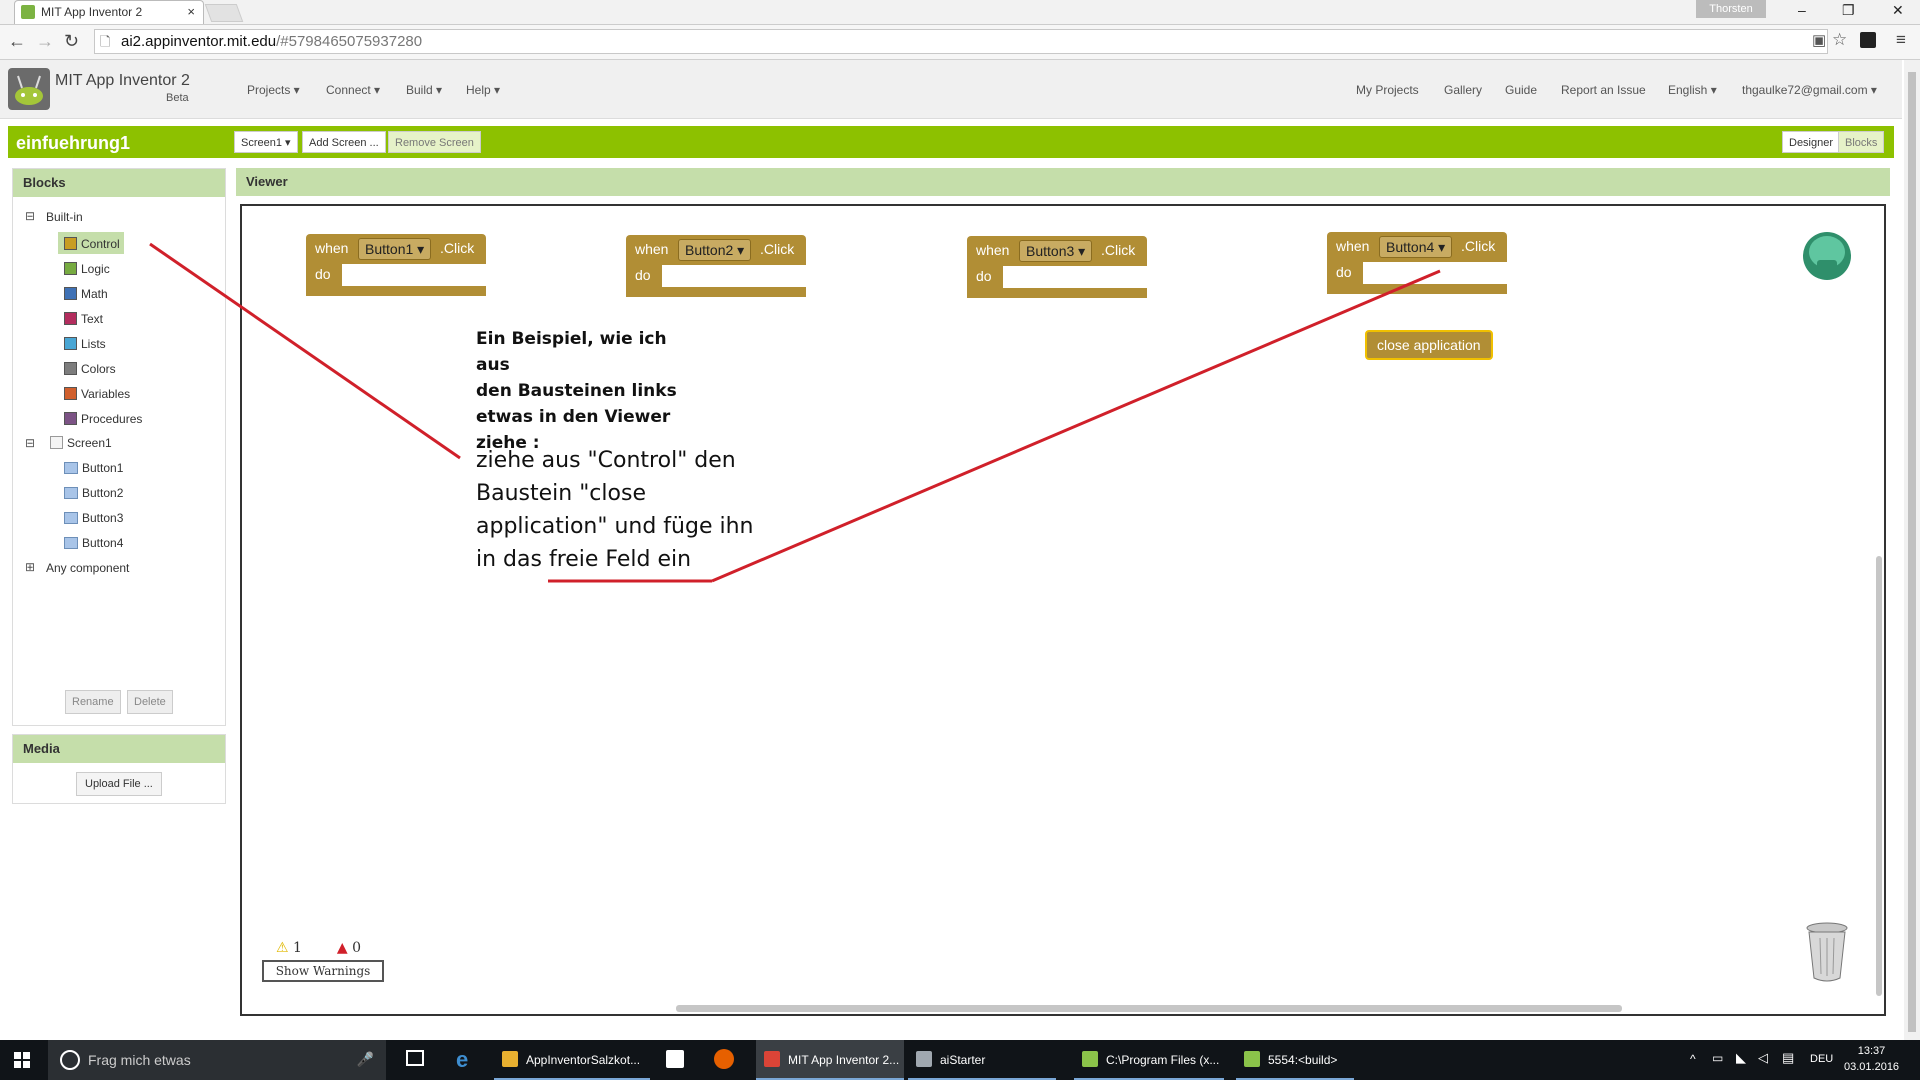  What do you see at coordinates (1056, 251) in the screenshot?
I see `component-dropdown: Button3 ▾` at bounding box center [1056, 251].